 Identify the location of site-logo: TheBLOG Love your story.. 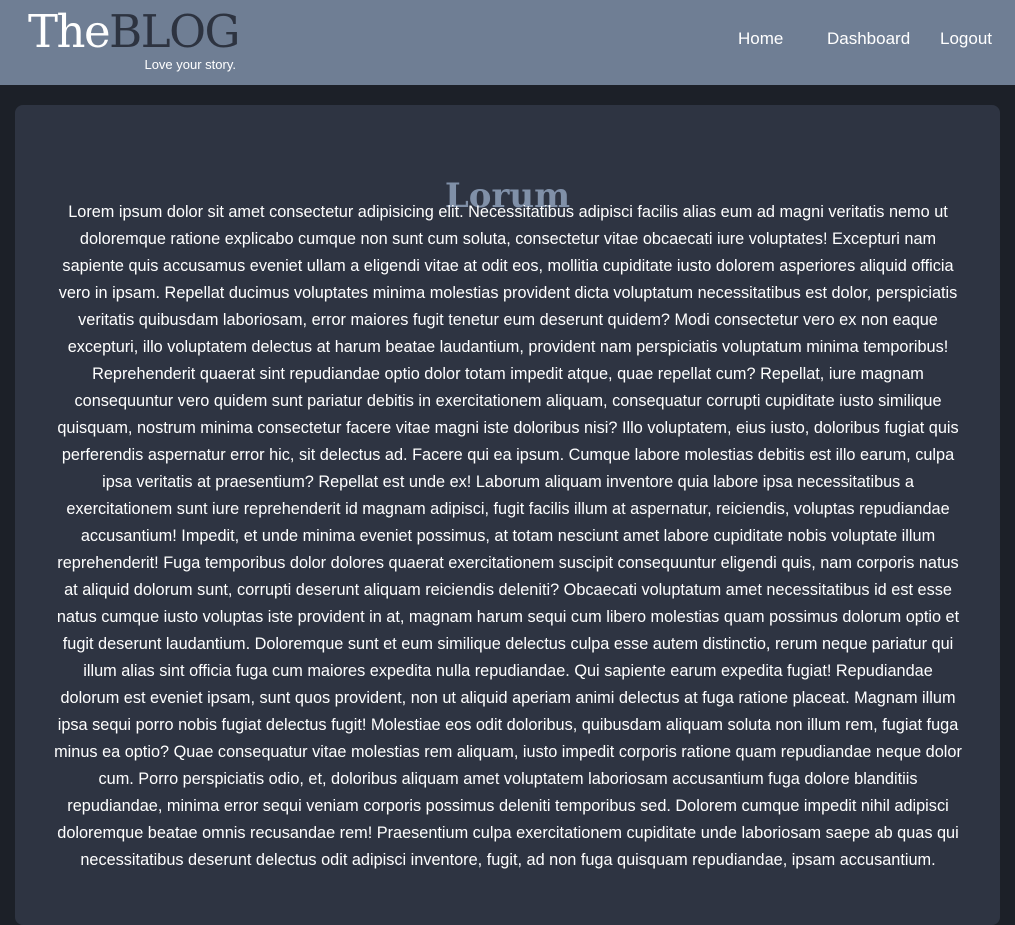
(134, 40).